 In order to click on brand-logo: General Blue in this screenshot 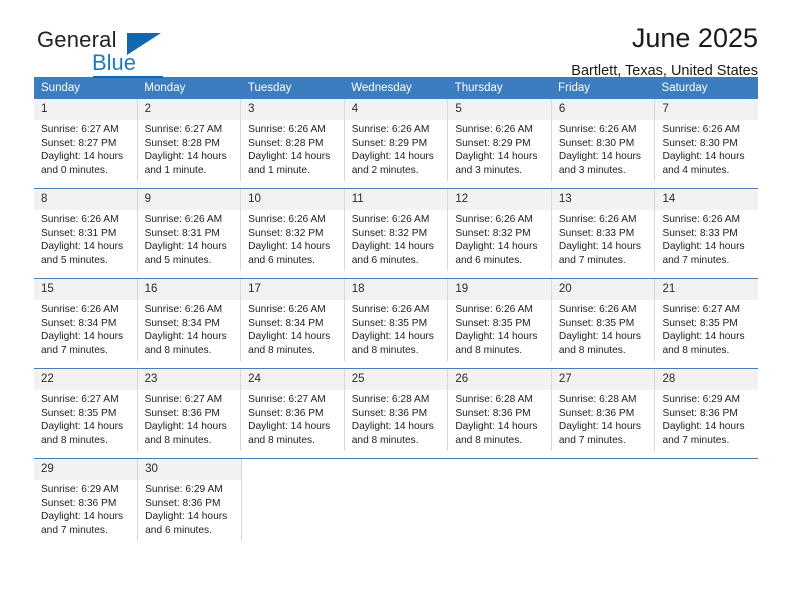, I will do `click(152, 53)`.